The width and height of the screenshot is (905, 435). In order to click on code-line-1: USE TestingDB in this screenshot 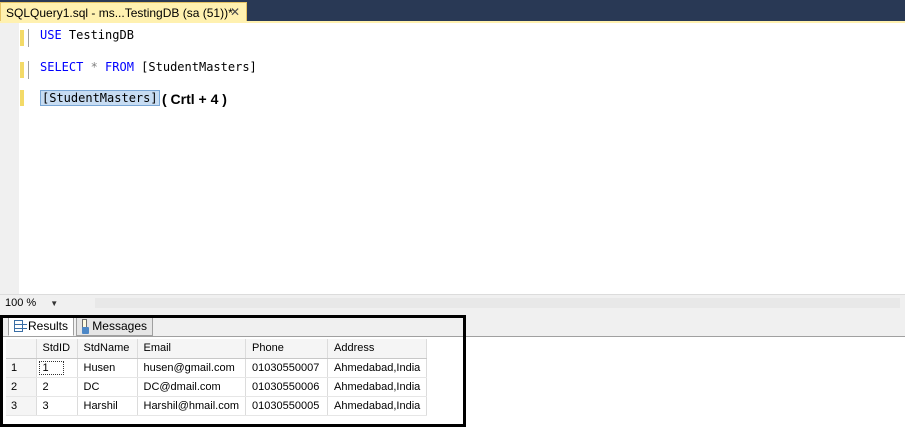, I will do `click(87, 35)`.